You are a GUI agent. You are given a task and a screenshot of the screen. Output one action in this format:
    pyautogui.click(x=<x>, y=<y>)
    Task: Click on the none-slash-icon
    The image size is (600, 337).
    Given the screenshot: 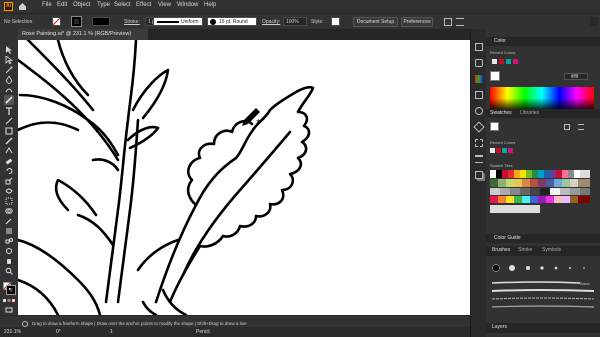 What is the action you would take?
    pyautogui.click(x=56, y=21)
    